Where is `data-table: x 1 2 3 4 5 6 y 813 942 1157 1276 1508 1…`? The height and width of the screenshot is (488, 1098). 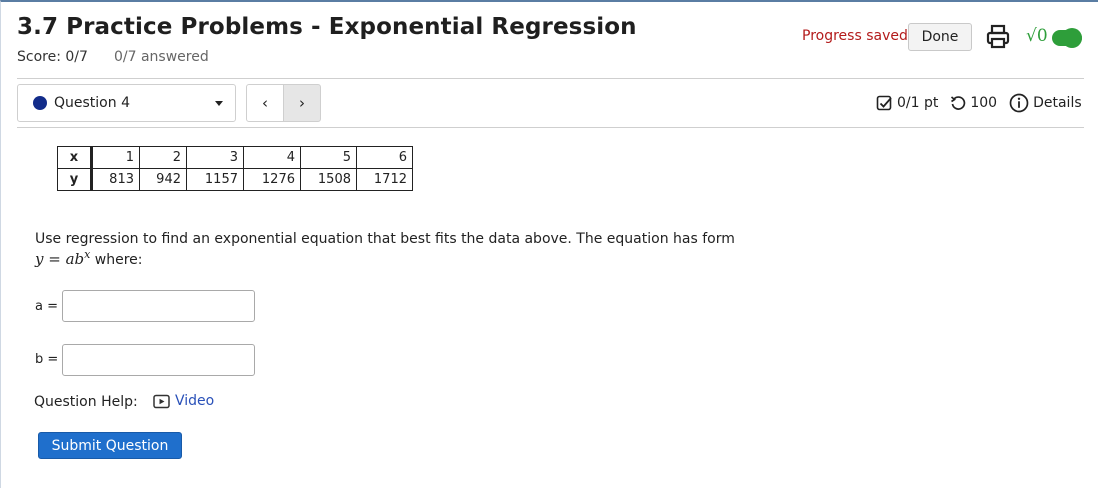 data-table: x 1 2 3 4 5 6 y 813 942 1157 1276 1508 1… is located at coordinates (235, 168).